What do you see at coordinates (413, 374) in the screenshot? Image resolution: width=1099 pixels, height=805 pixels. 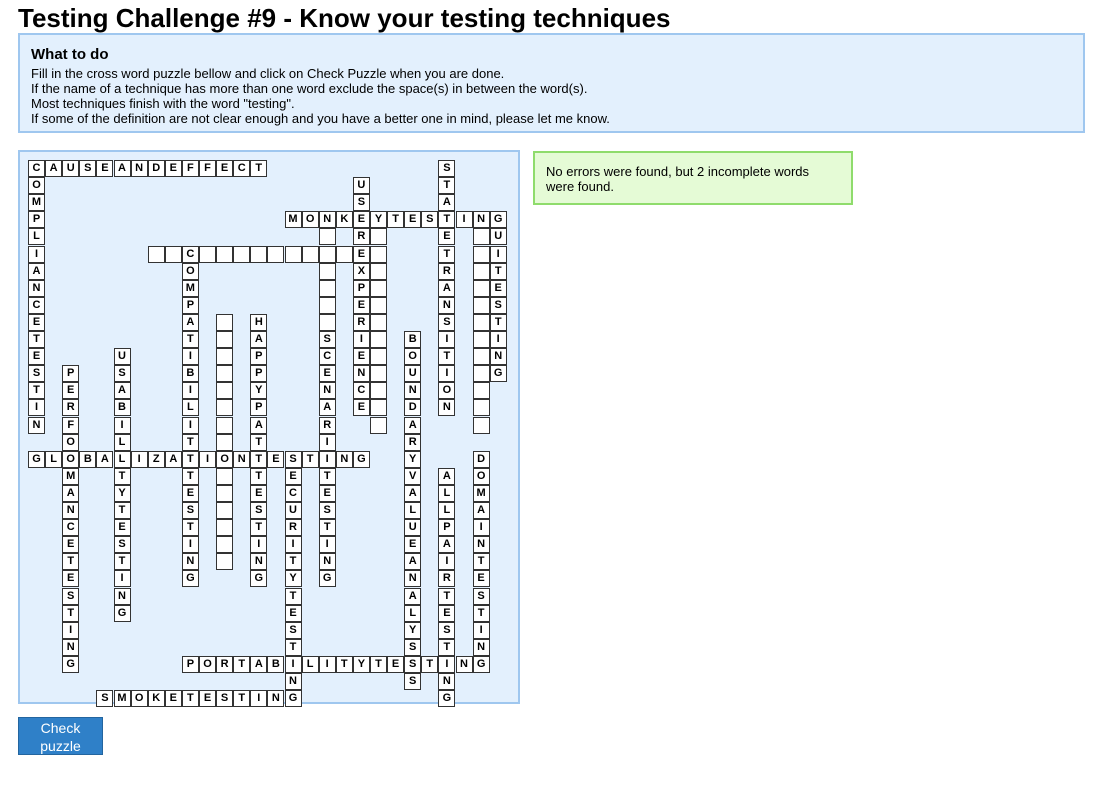 I see `crossword-cell: U` at bounding box center [413, 374].